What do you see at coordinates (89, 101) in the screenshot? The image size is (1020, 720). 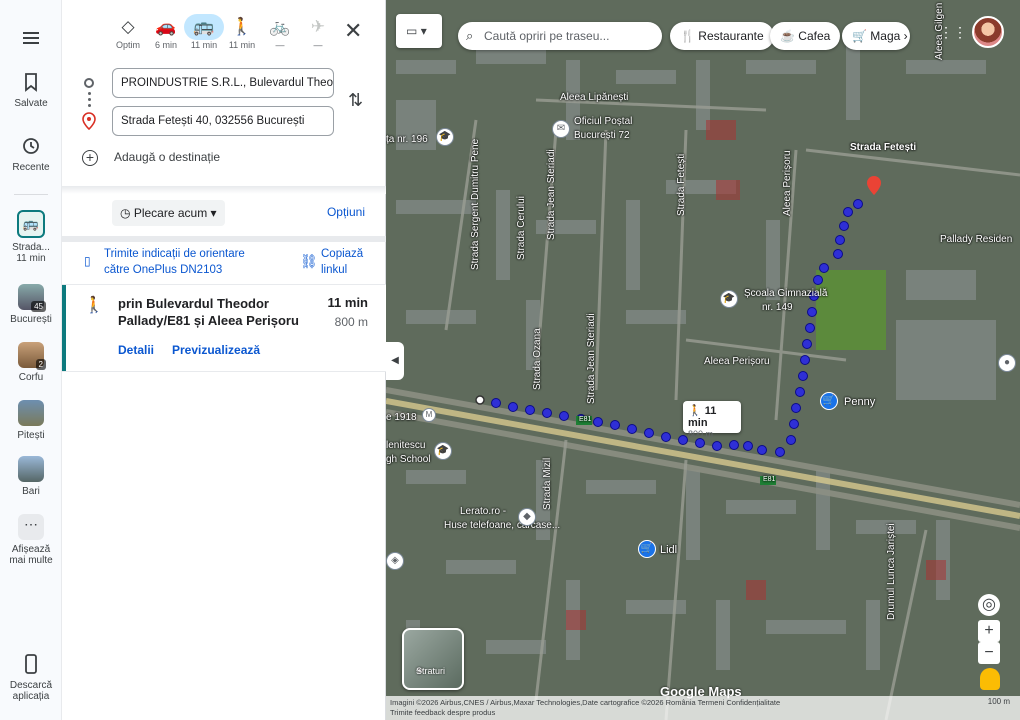 I see `route-dots-icon` at bounding box center [89, 101].